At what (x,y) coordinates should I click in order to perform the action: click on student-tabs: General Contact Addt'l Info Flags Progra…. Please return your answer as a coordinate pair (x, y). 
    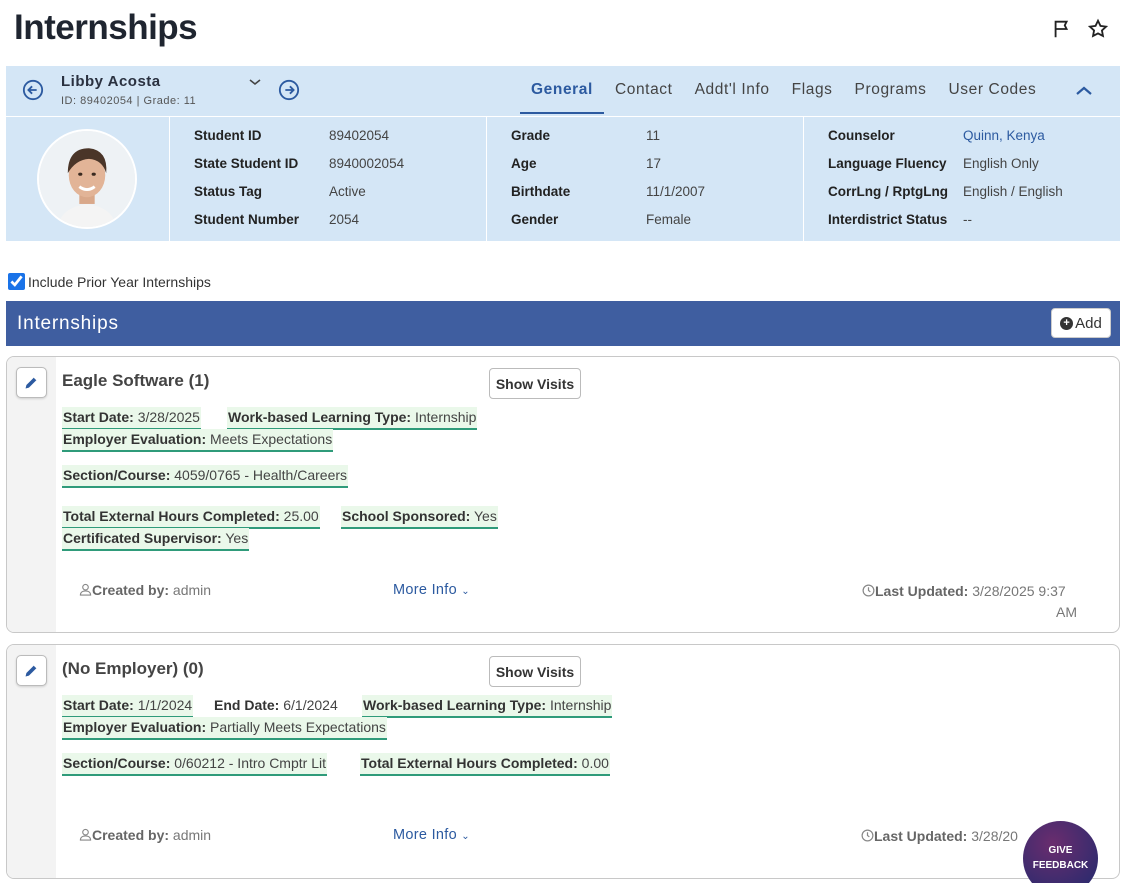
    Looking at the image, I should click on (783, 91).